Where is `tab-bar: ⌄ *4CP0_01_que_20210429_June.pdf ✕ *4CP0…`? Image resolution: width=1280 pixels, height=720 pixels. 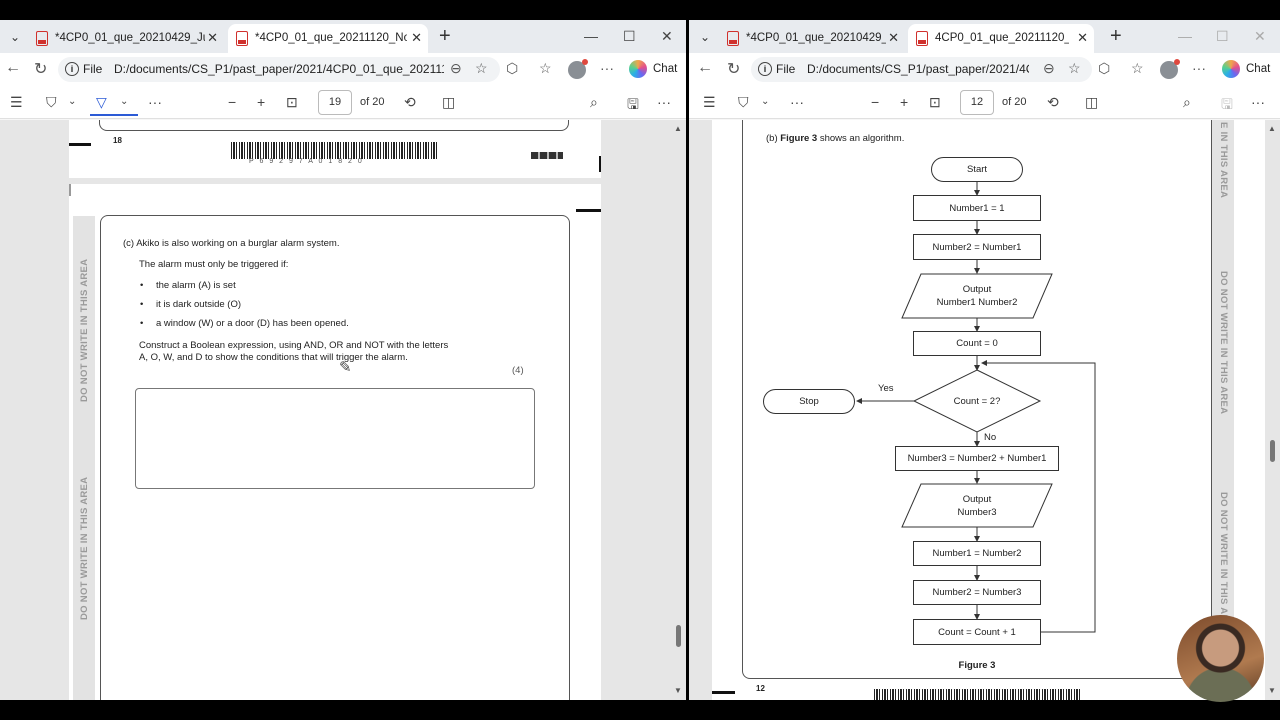 tab-bar: ⌄ *4CP0_01_que_20210429_June.pdf ✕ *4CP0… is located at coordinates (343, 36).